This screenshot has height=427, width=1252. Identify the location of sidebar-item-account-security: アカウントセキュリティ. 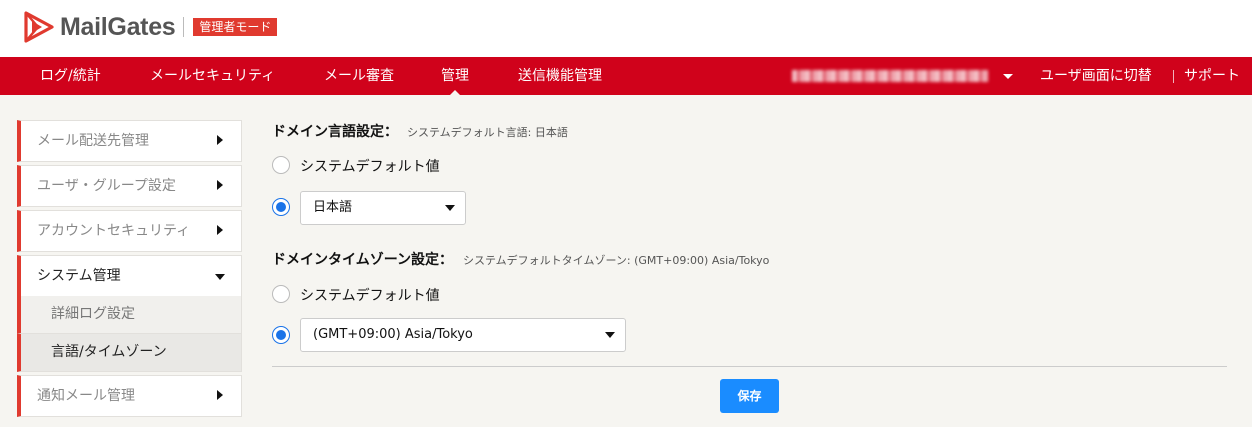
(129, 231).